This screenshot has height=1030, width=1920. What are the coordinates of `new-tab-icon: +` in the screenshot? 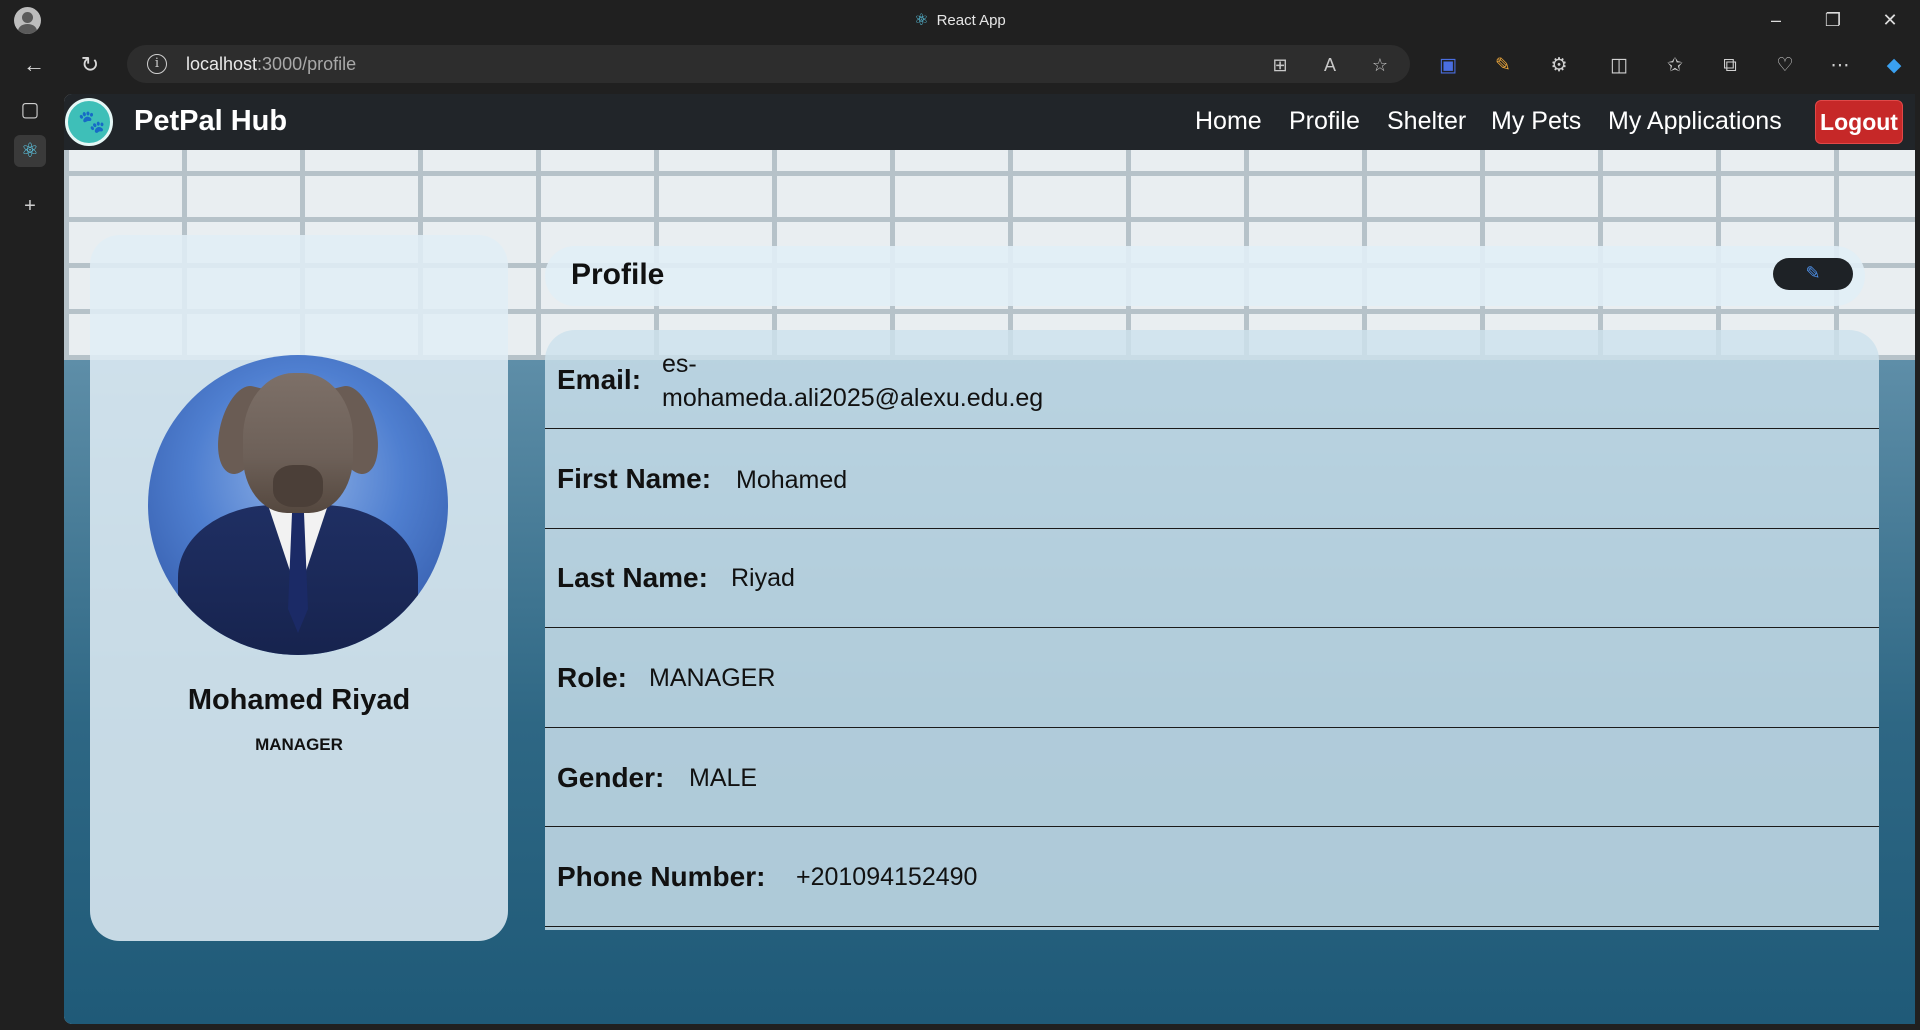 It's located at (30, 206).